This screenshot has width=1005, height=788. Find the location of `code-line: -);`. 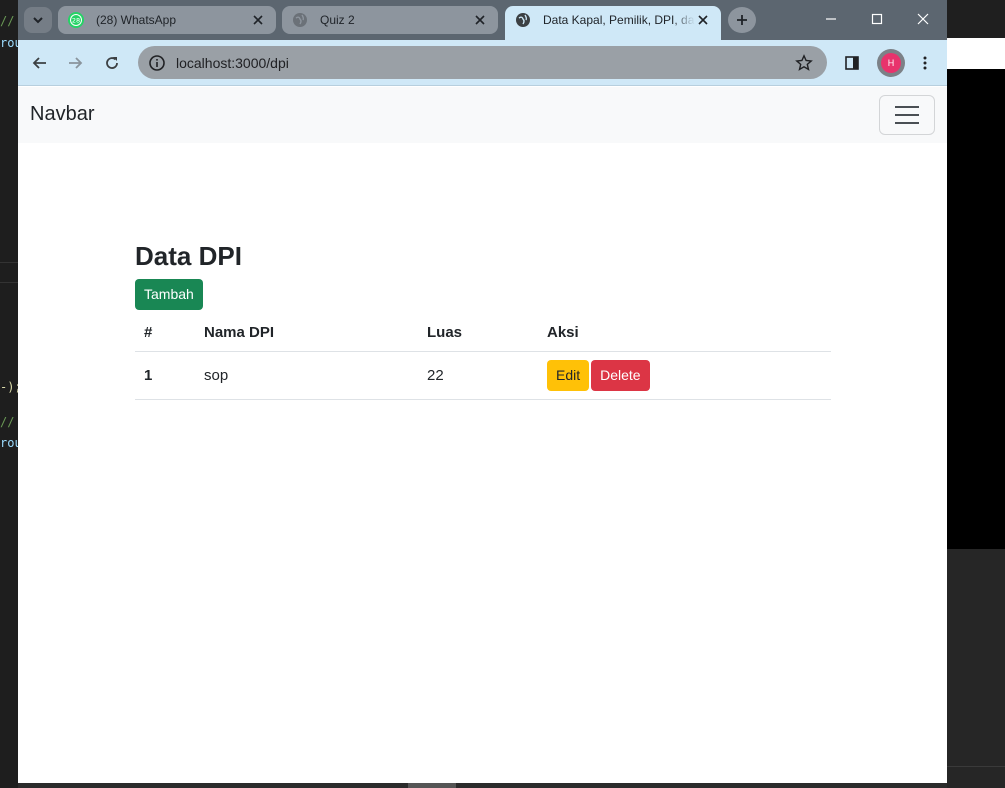

code-line: -); is located at coordinates (9, 387).